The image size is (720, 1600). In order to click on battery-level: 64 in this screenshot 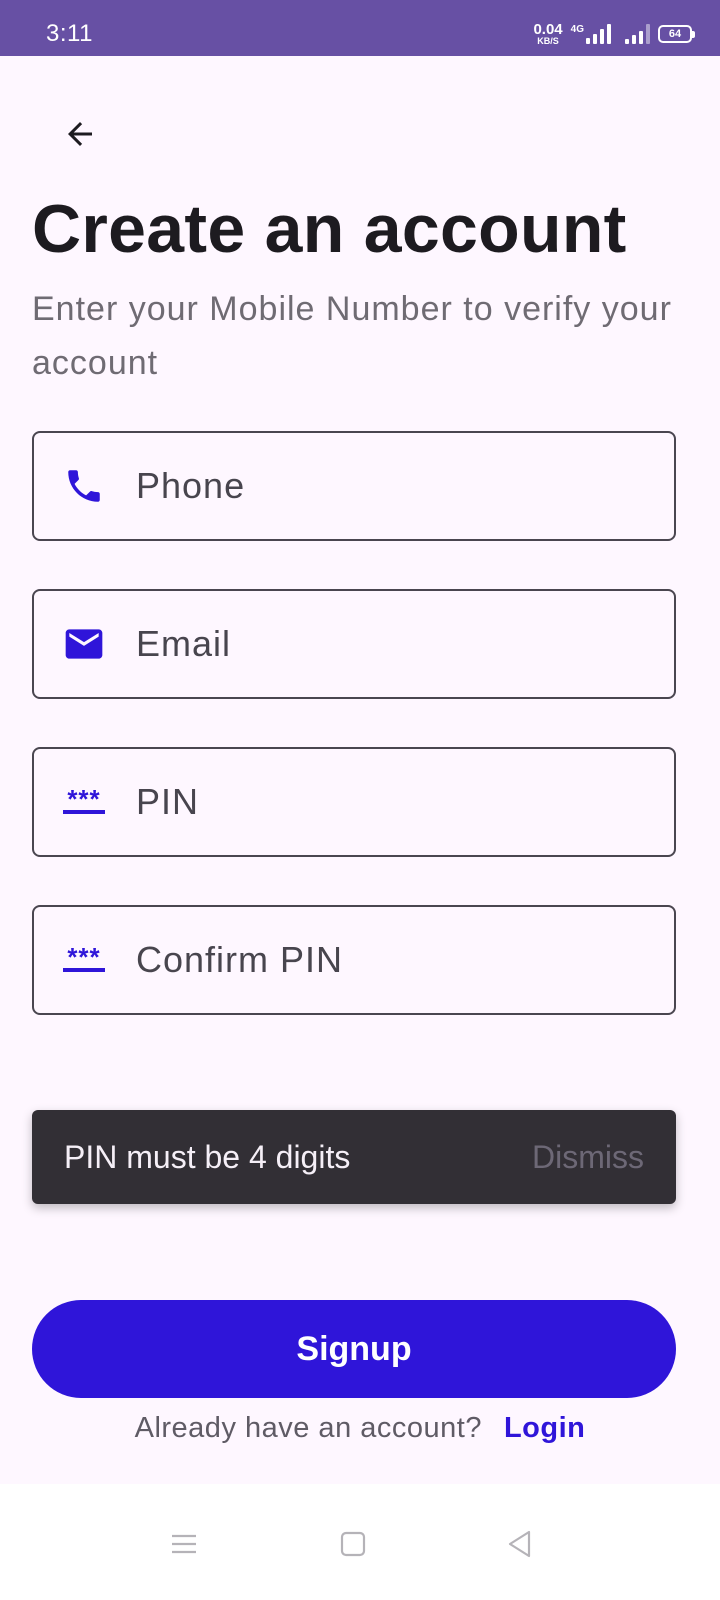, I will do `click(675, 34)`.